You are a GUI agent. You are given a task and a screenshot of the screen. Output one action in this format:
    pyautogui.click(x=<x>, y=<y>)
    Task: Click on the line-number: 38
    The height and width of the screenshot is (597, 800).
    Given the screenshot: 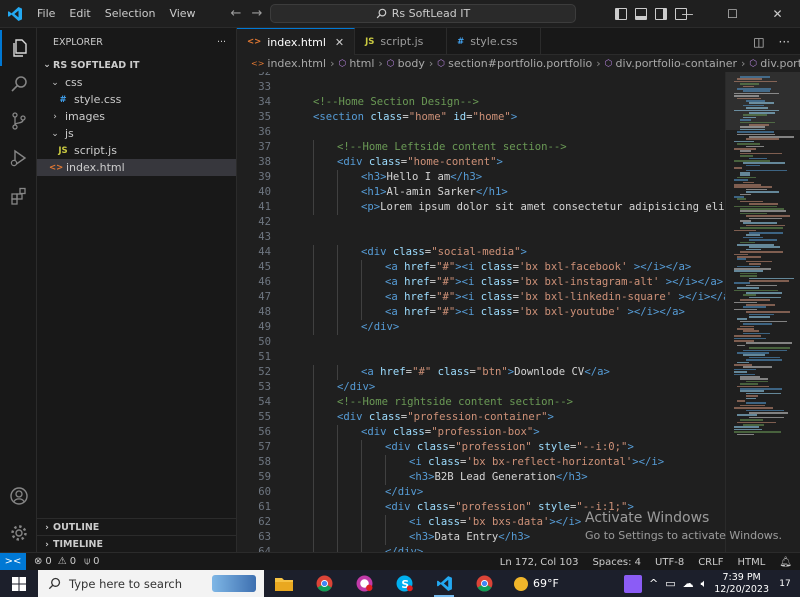 What is the action you would take?
    pyautogui.click(x=264, y=162)
    